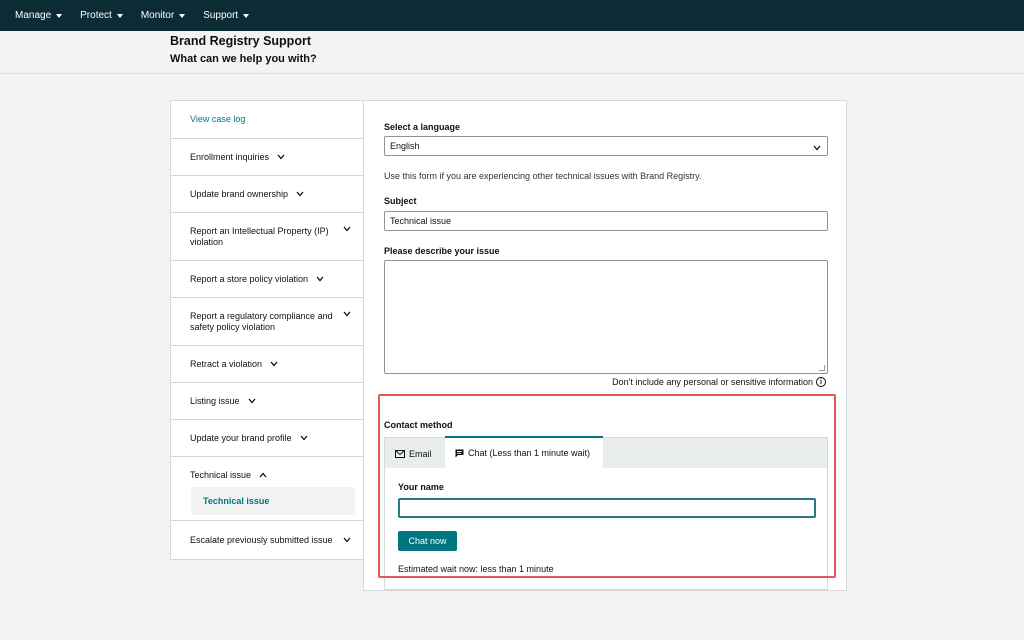 This screenshot has width=1024, height=640. I want to click on sidebar-item-update-brand-ownership: Update brand ownership, so click(267, 194).